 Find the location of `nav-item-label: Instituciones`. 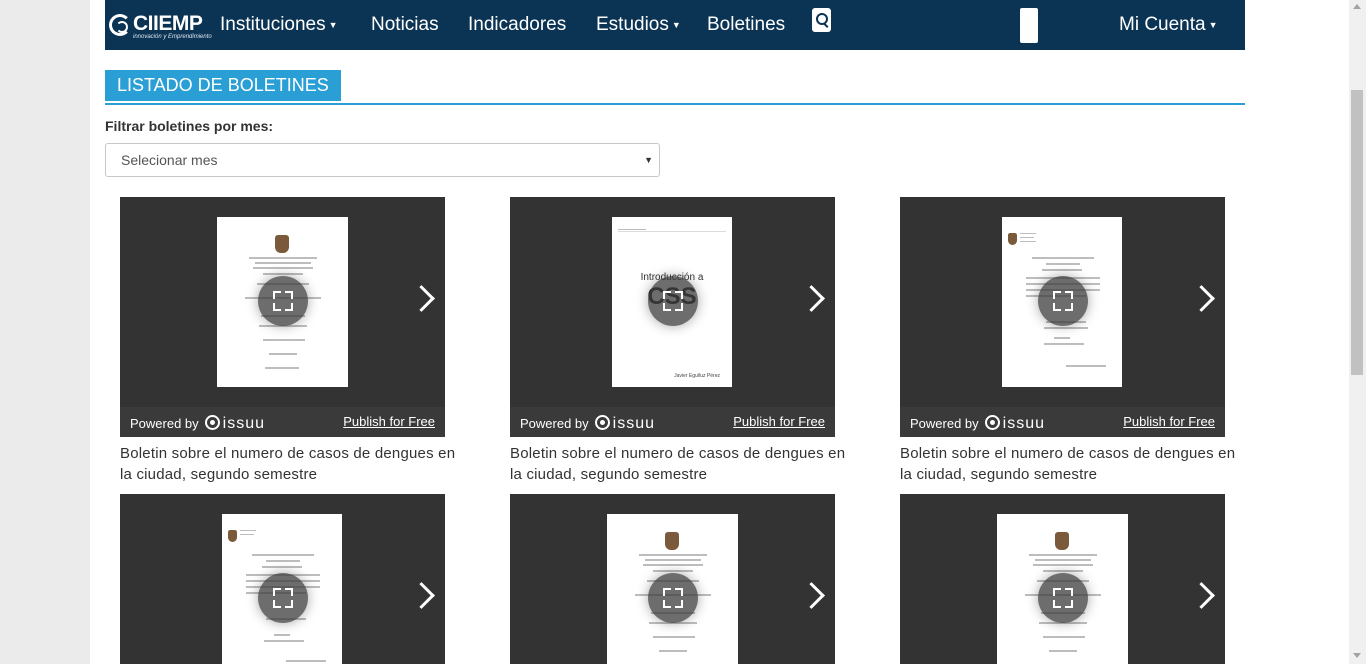

nav-item-label: Instituciones is located at coordinates (273, 25).